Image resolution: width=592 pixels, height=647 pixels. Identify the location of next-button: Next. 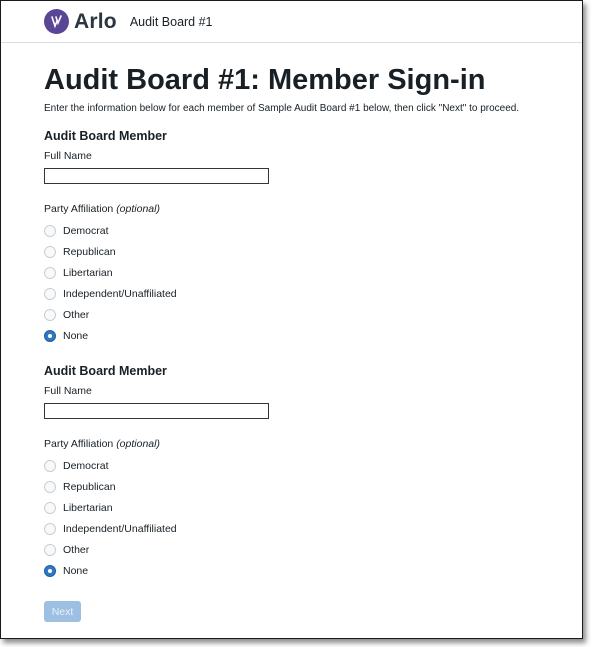
(62, 611).